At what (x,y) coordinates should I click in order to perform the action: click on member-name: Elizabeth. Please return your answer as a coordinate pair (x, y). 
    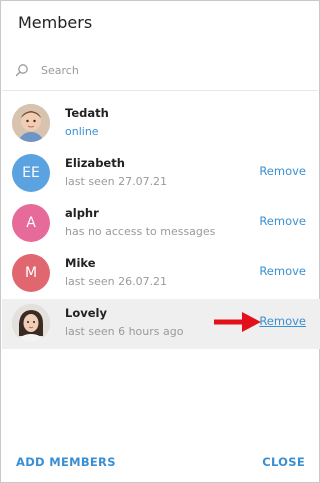
    Looking at the image, I should click on (95, 163).